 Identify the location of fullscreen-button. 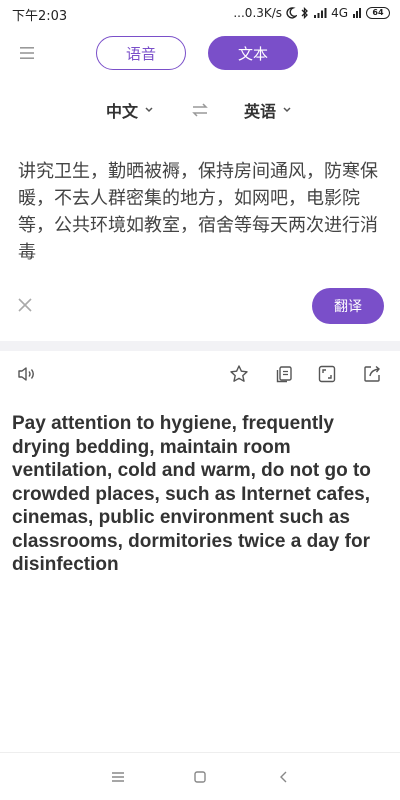
(327, 374).